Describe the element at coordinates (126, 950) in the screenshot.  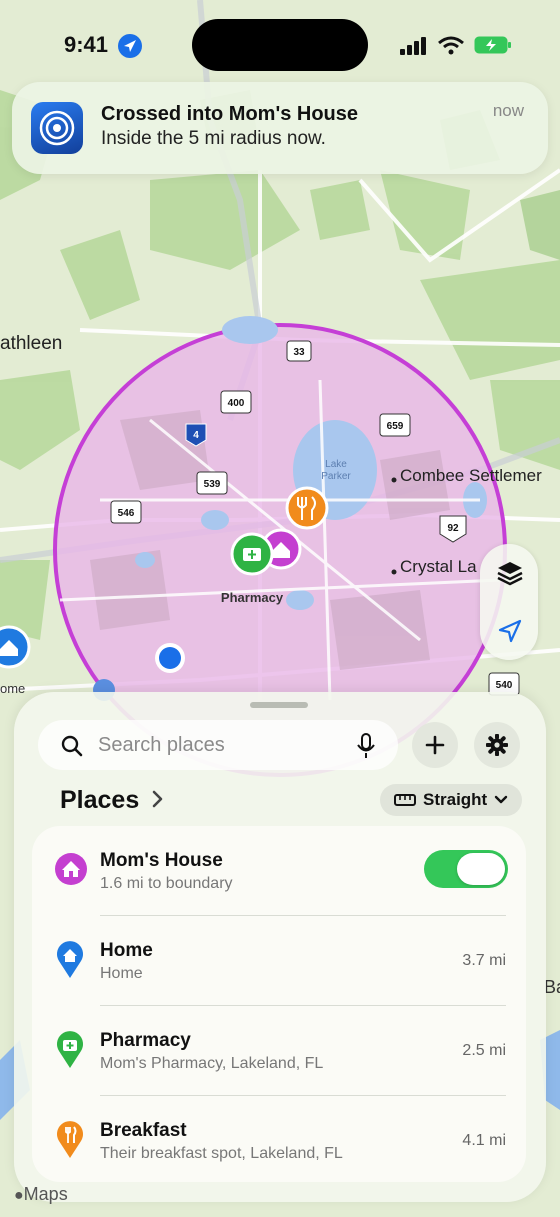
I see `place-name: Home` at that location.